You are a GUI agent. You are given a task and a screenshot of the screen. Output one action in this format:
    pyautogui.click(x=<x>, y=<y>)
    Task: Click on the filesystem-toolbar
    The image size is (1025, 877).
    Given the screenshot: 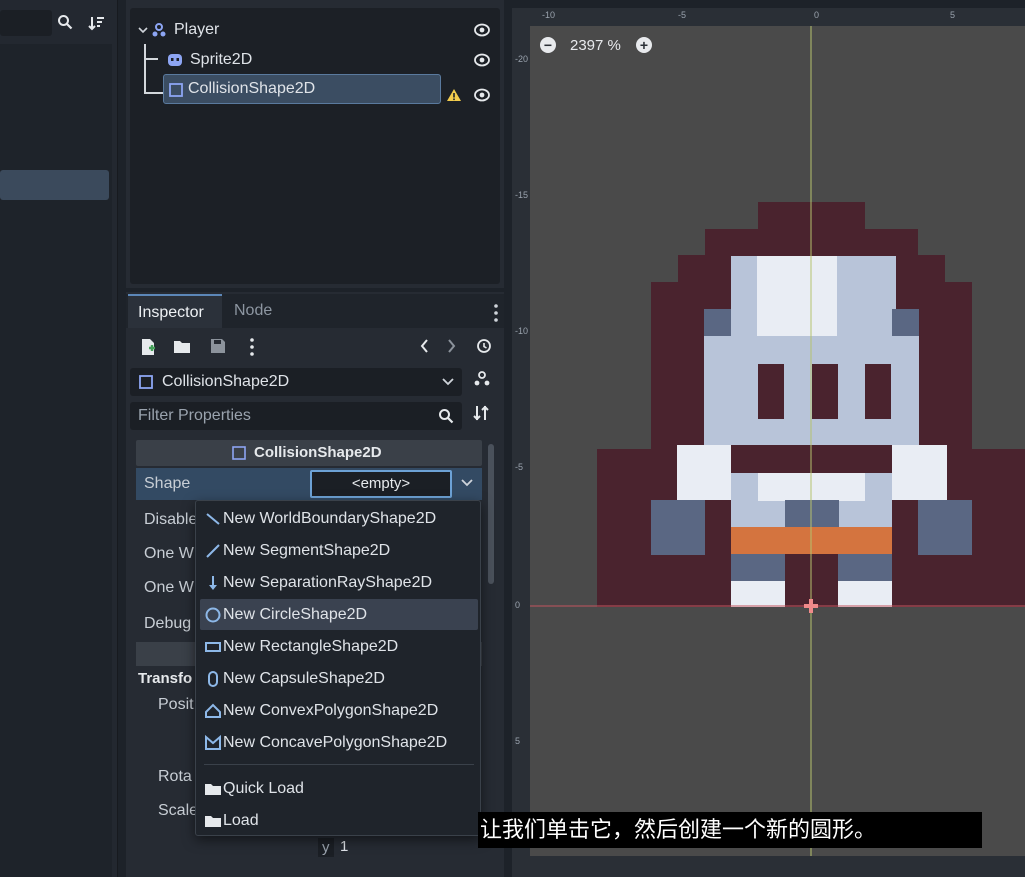 What is the action you would take?
    pyautogui.click(x=56, y=25)
    